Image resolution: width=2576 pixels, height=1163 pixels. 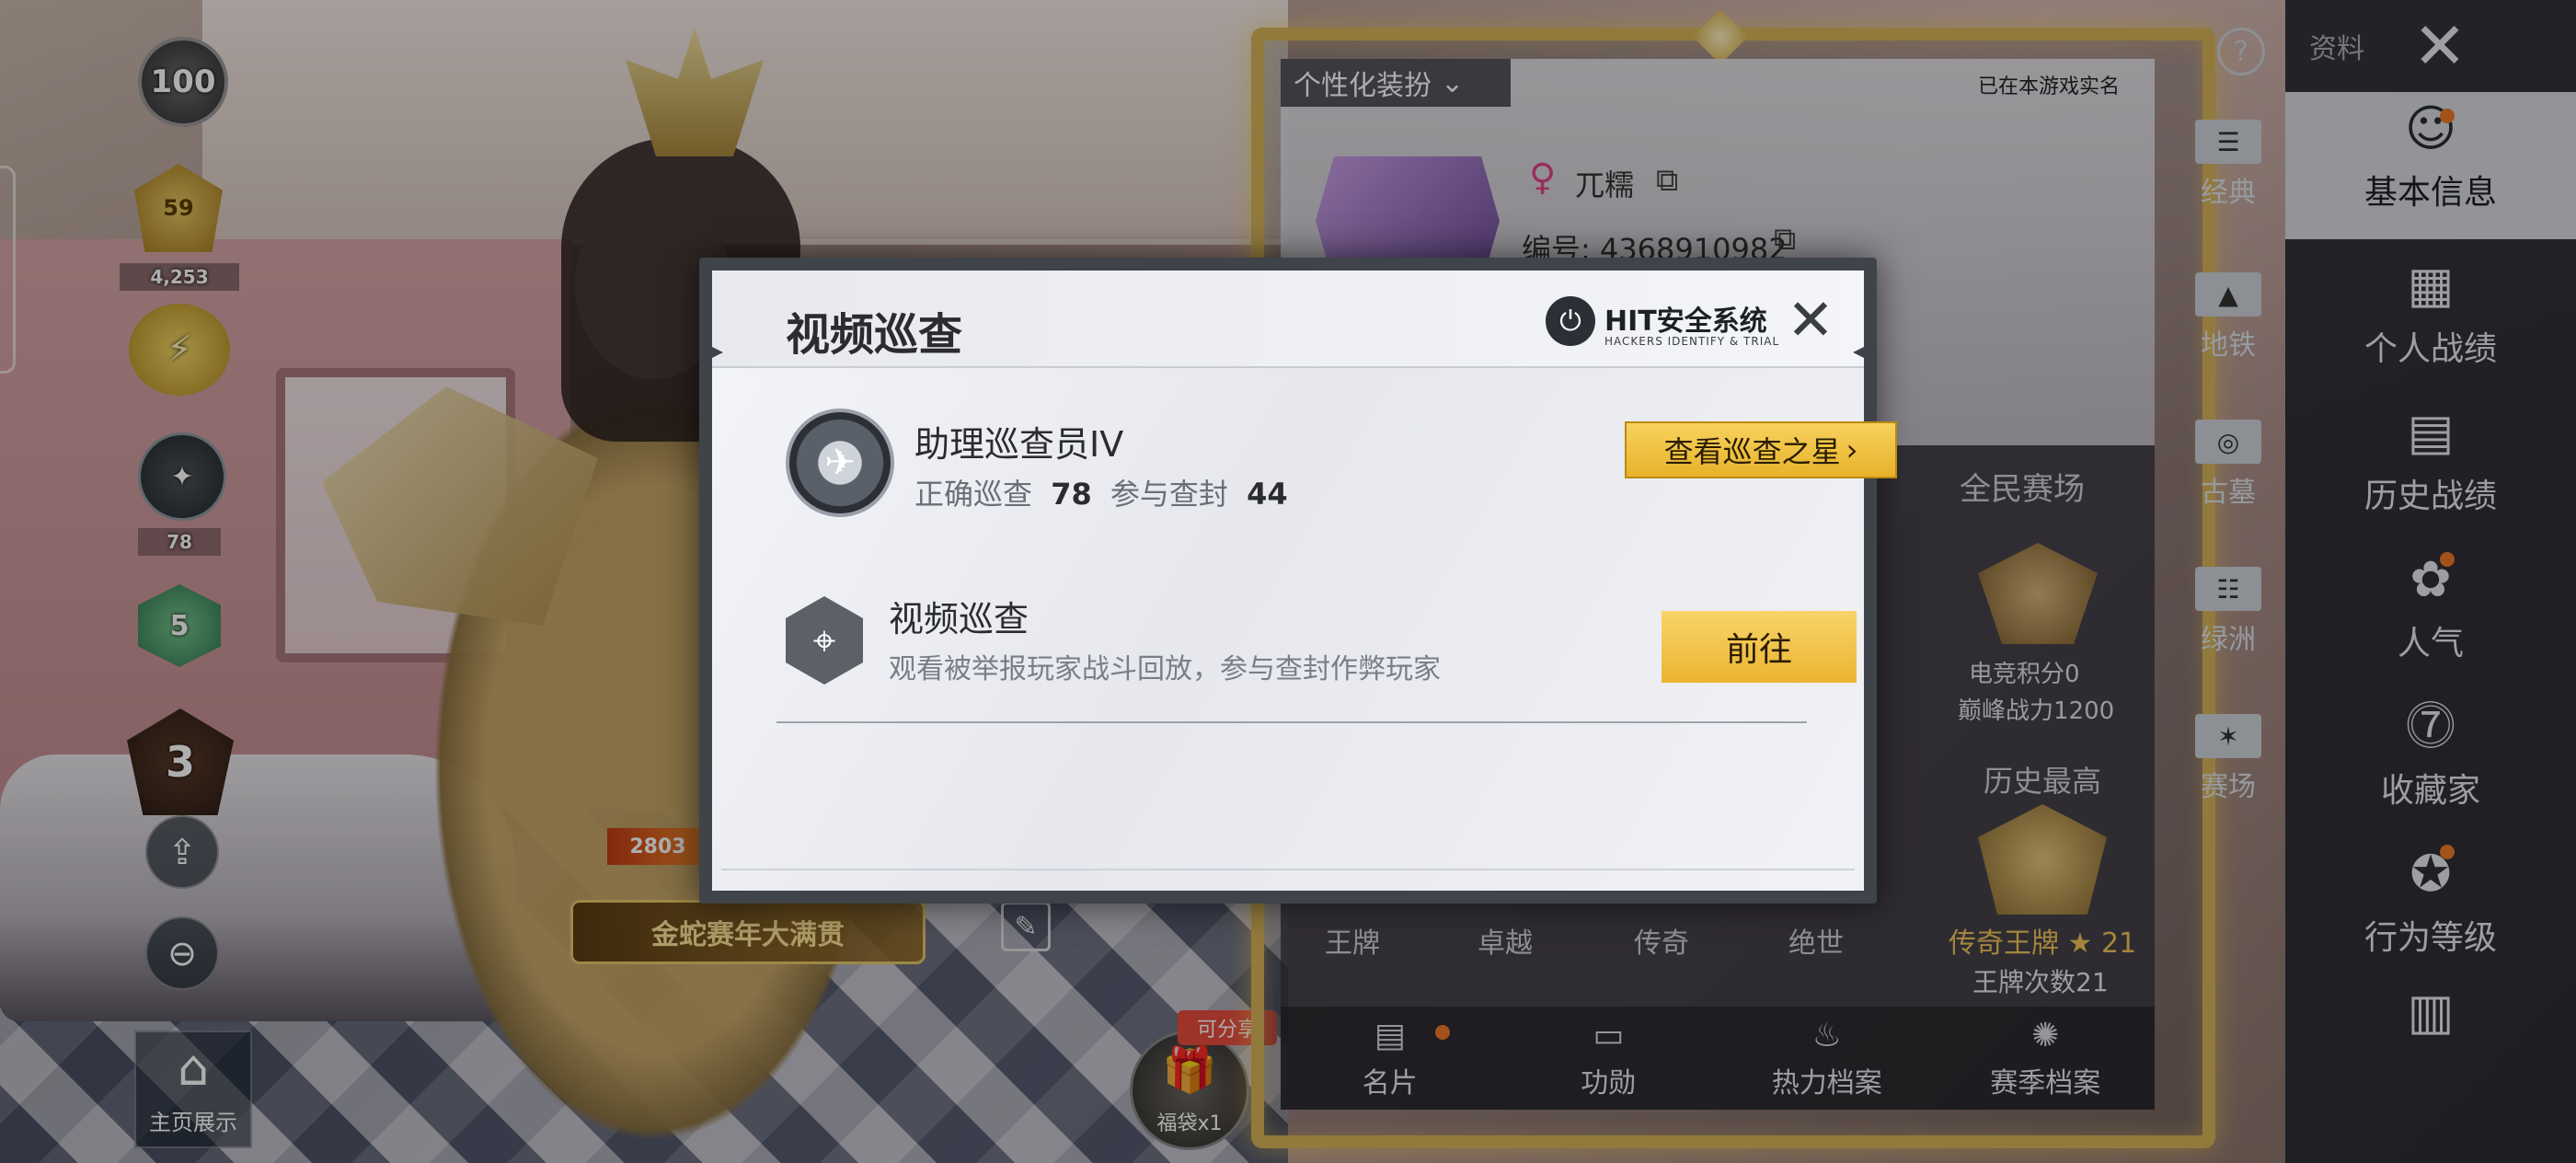 What do you see at coordinates (1341, 459) in the screenshot?
I see `inspector-card: ✈ 助理巡查员IV 正确巡查 78 参与查封 44 查看巡查之星 ›` at bounding box center [1341, 459].